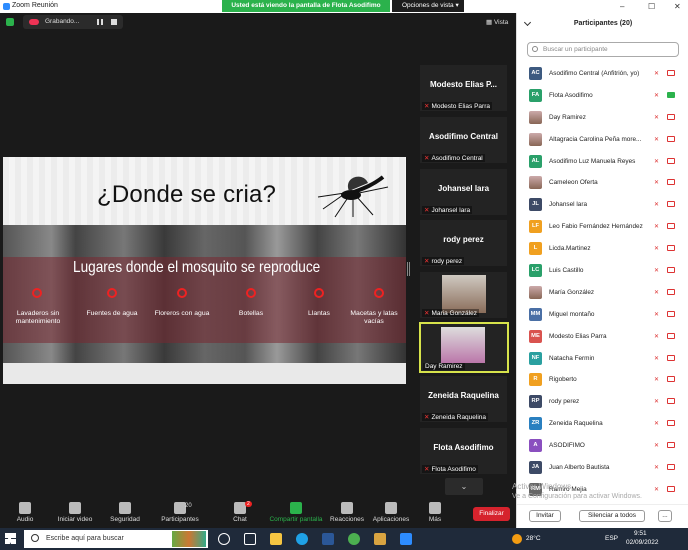 Image resolution: width=688 pixels, height=550 pixels. Describe the element at coordinates (25, 512) in the screenshot. I see `audio-button: Audio` at that location.